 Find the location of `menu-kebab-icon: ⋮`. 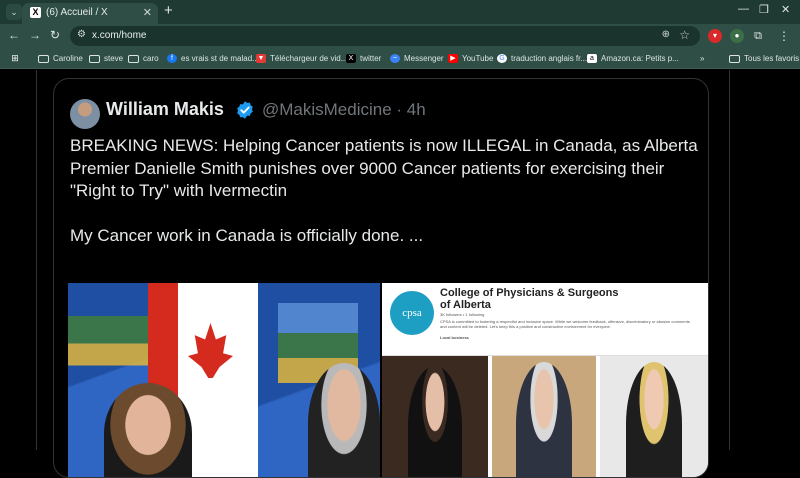

menu-kebab-icon: ⋮ is located at coordinates (784, 36).